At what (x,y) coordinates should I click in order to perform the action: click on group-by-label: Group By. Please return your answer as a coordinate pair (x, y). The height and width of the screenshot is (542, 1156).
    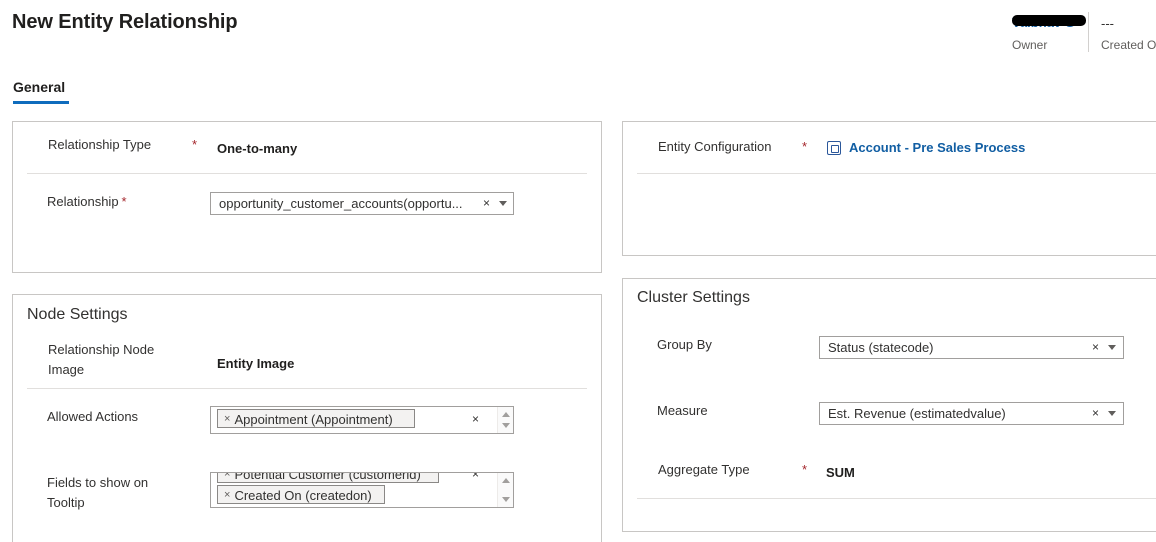
    Looking at the image, I should click on (684, 344).